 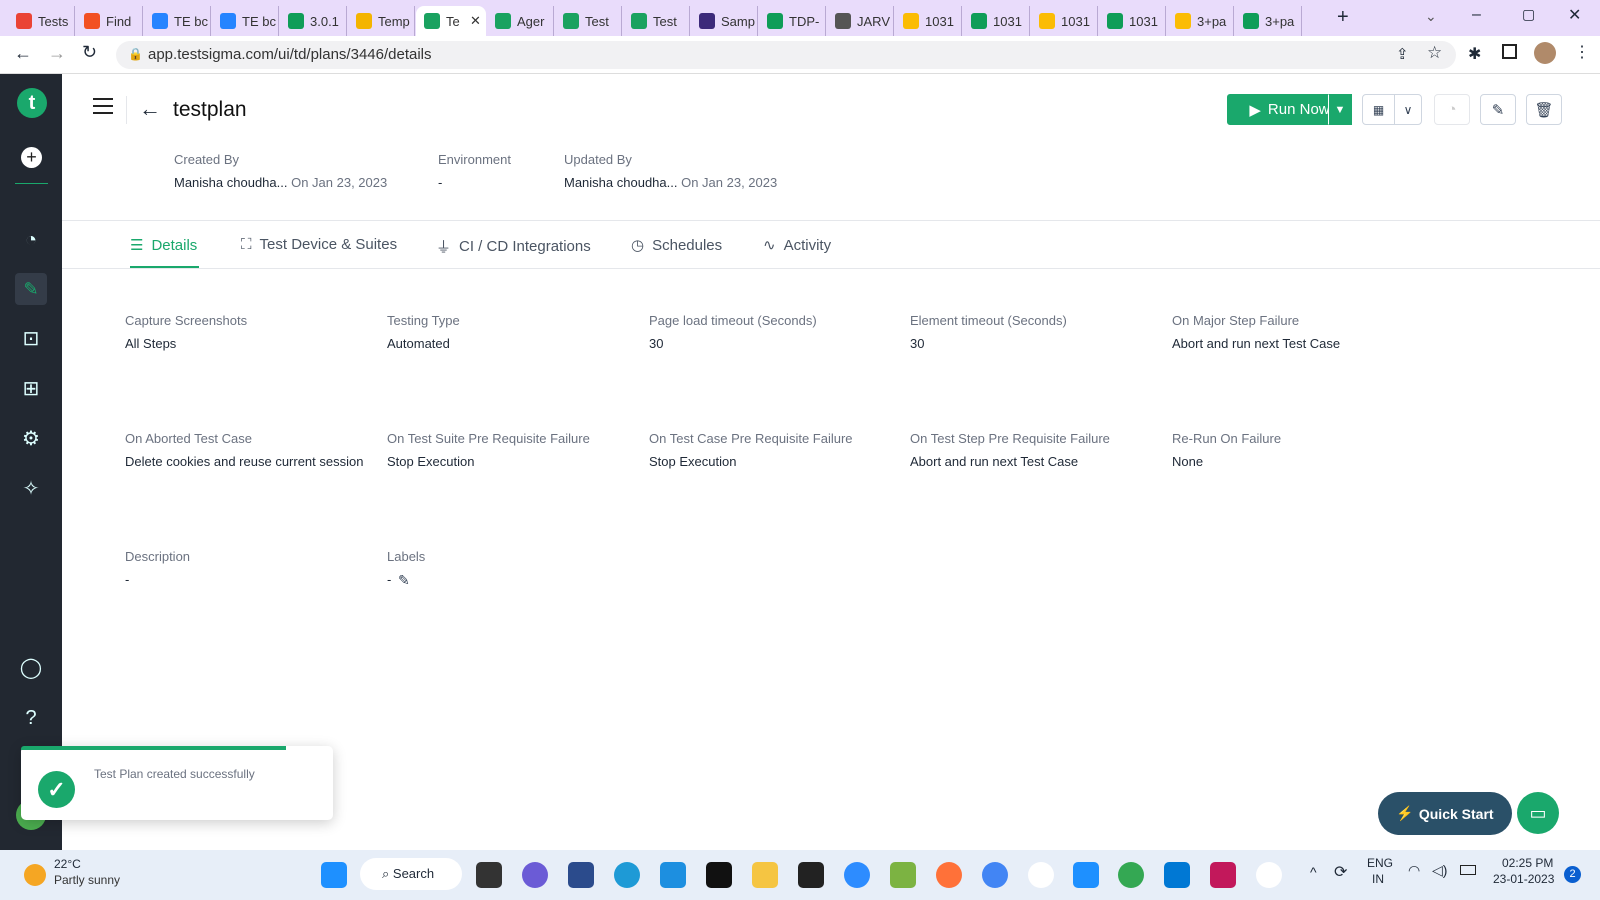 I want to click on browser-tab: Te ✕, so click(x=451, y=21).